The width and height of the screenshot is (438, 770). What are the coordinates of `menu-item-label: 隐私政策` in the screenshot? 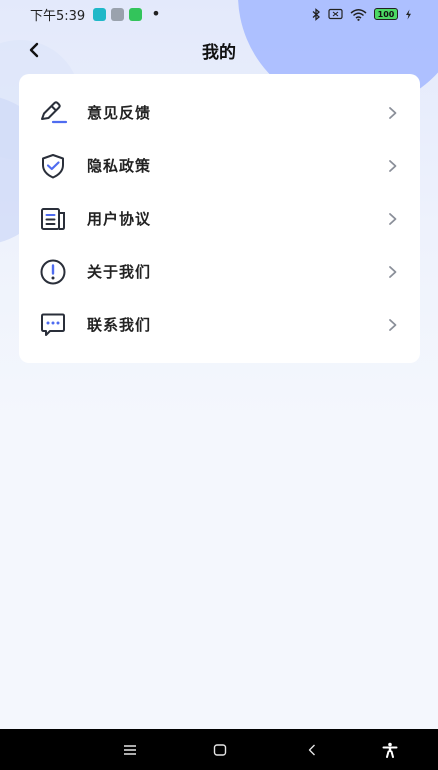 It's located at (119, 166).